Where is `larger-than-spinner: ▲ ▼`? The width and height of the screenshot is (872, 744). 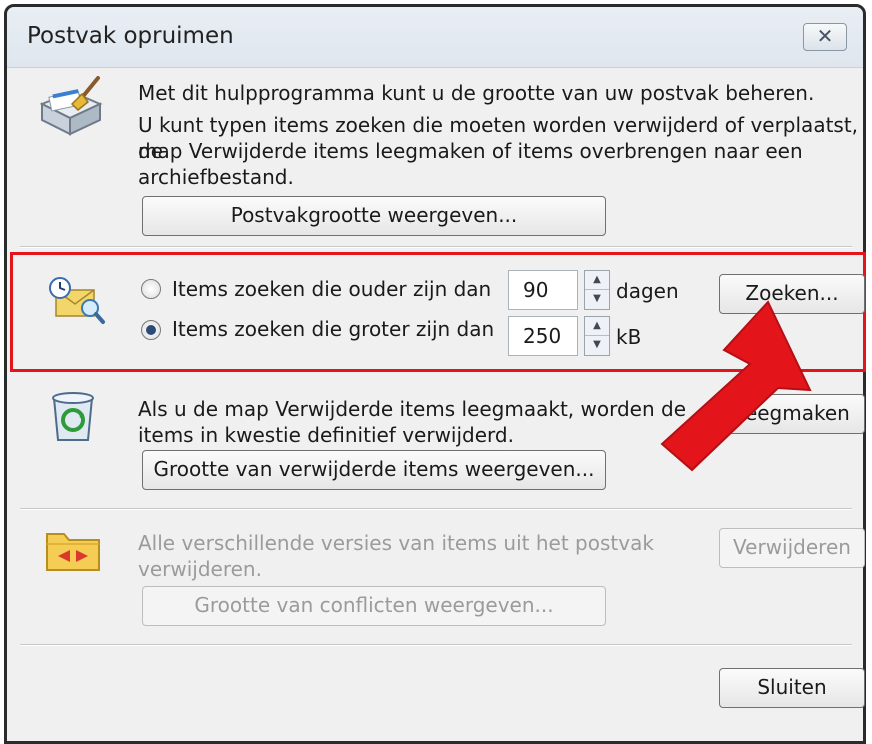
larger-than-spinner: ▲ ▼ is located at coordinates (597, 336).